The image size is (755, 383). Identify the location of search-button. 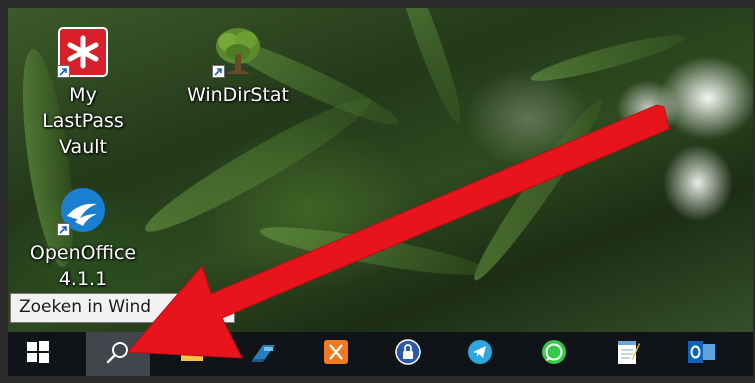
(118, 354).